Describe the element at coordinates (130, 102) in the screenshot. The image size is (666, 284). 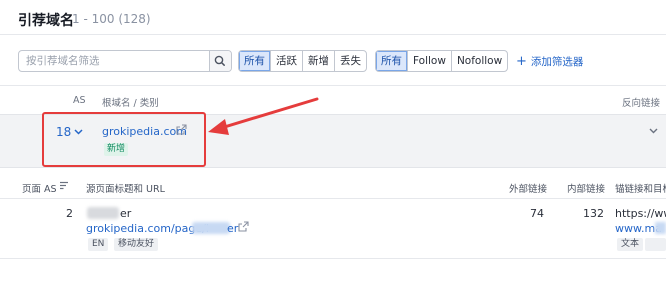
I see `column-header-root-domain: 根域名 / 类别` at that location.